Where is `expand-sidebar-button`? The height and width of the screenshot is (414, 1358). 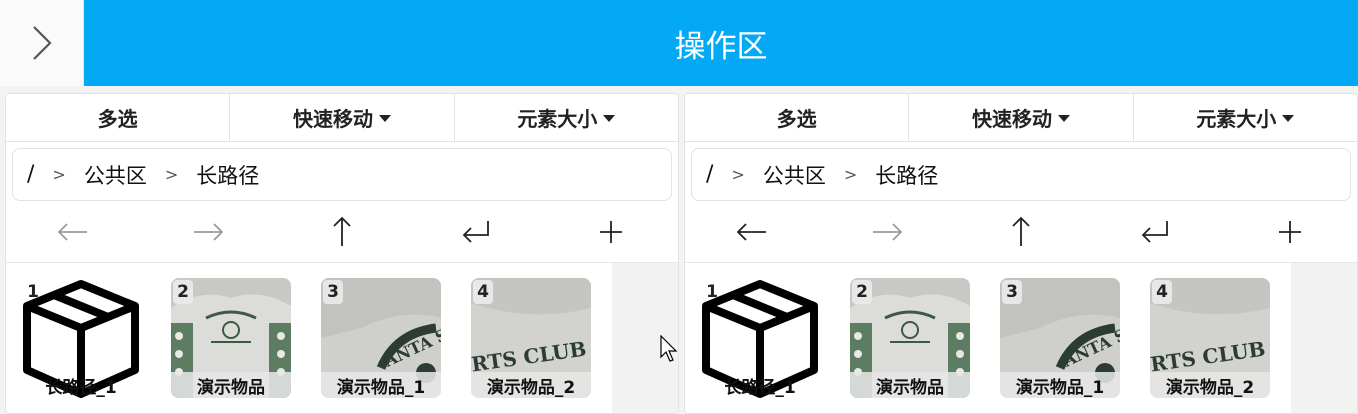 expand-sidebar-button is located at coordinates (42, 43).